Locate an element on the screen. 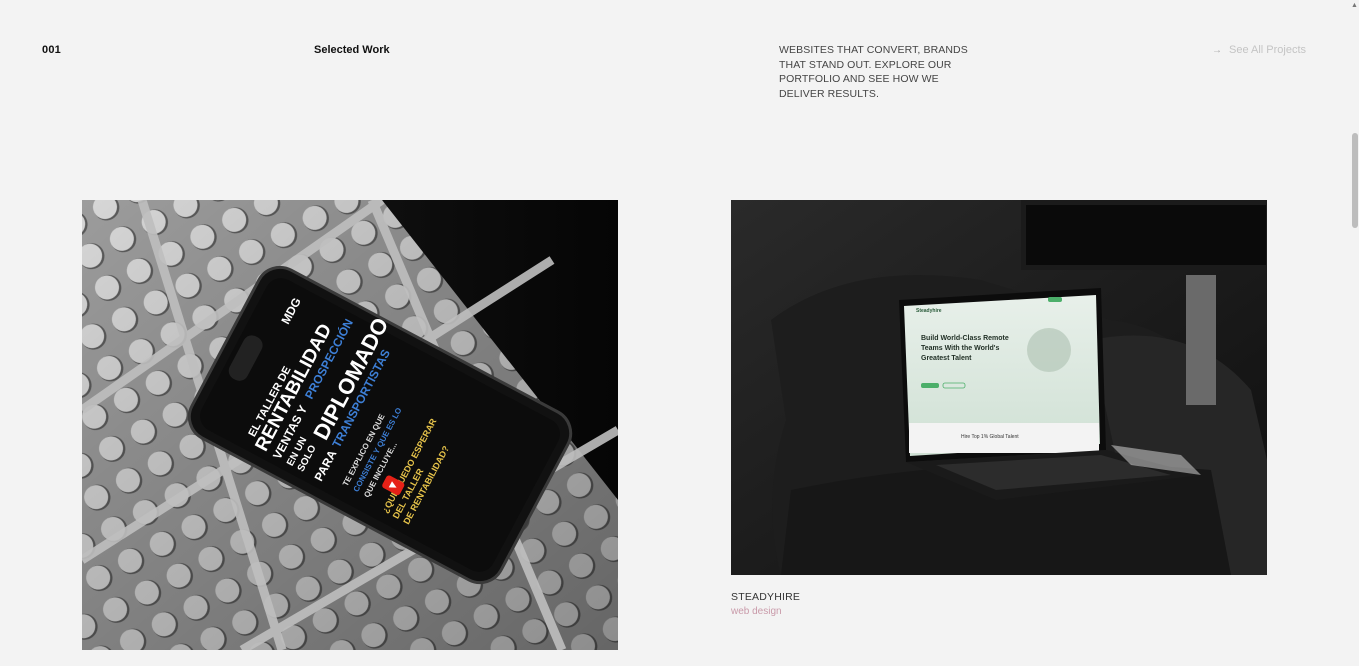  laptop-headline-1: Build World-Class Remote is located at coordinates (965, 338).